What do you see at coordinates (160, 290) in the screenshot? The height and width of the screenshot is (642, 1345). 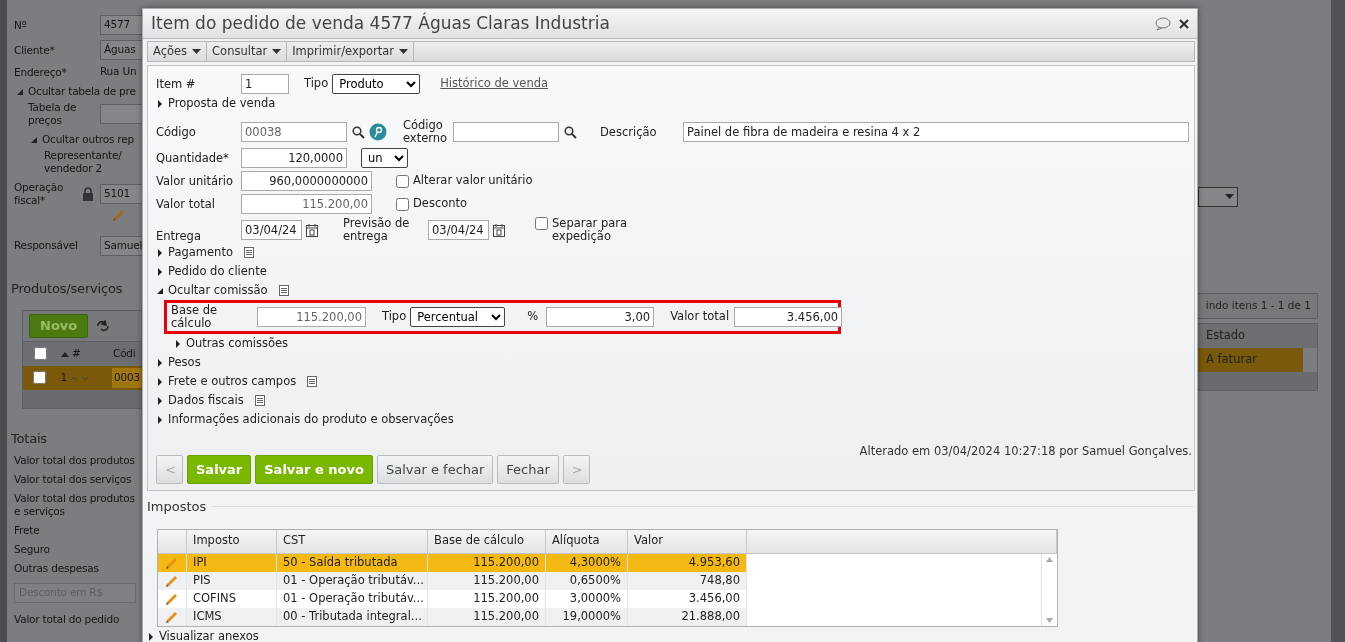 I see `caret-down-icon` at bounding box center [160, 290].